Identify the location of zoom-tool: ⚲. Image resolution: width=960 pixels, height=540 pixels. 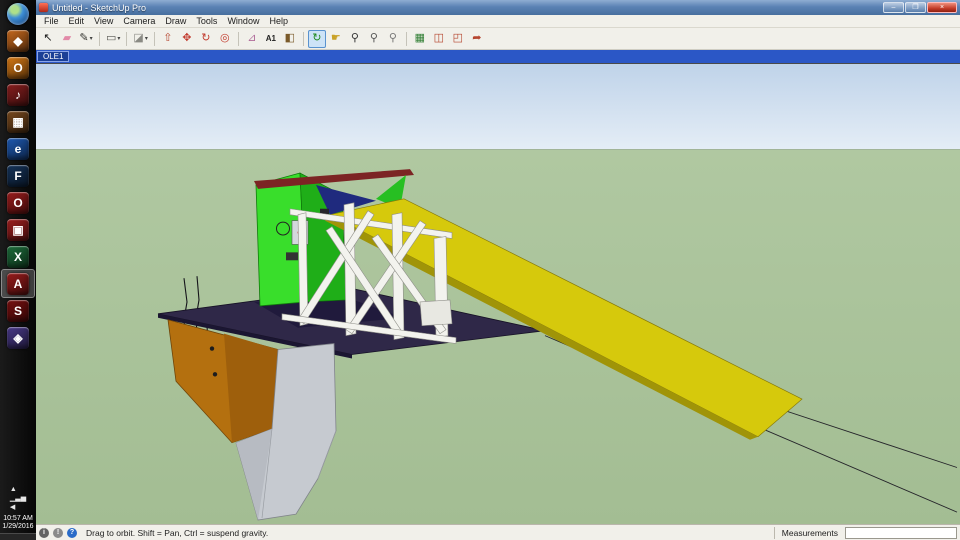
(355, 39).